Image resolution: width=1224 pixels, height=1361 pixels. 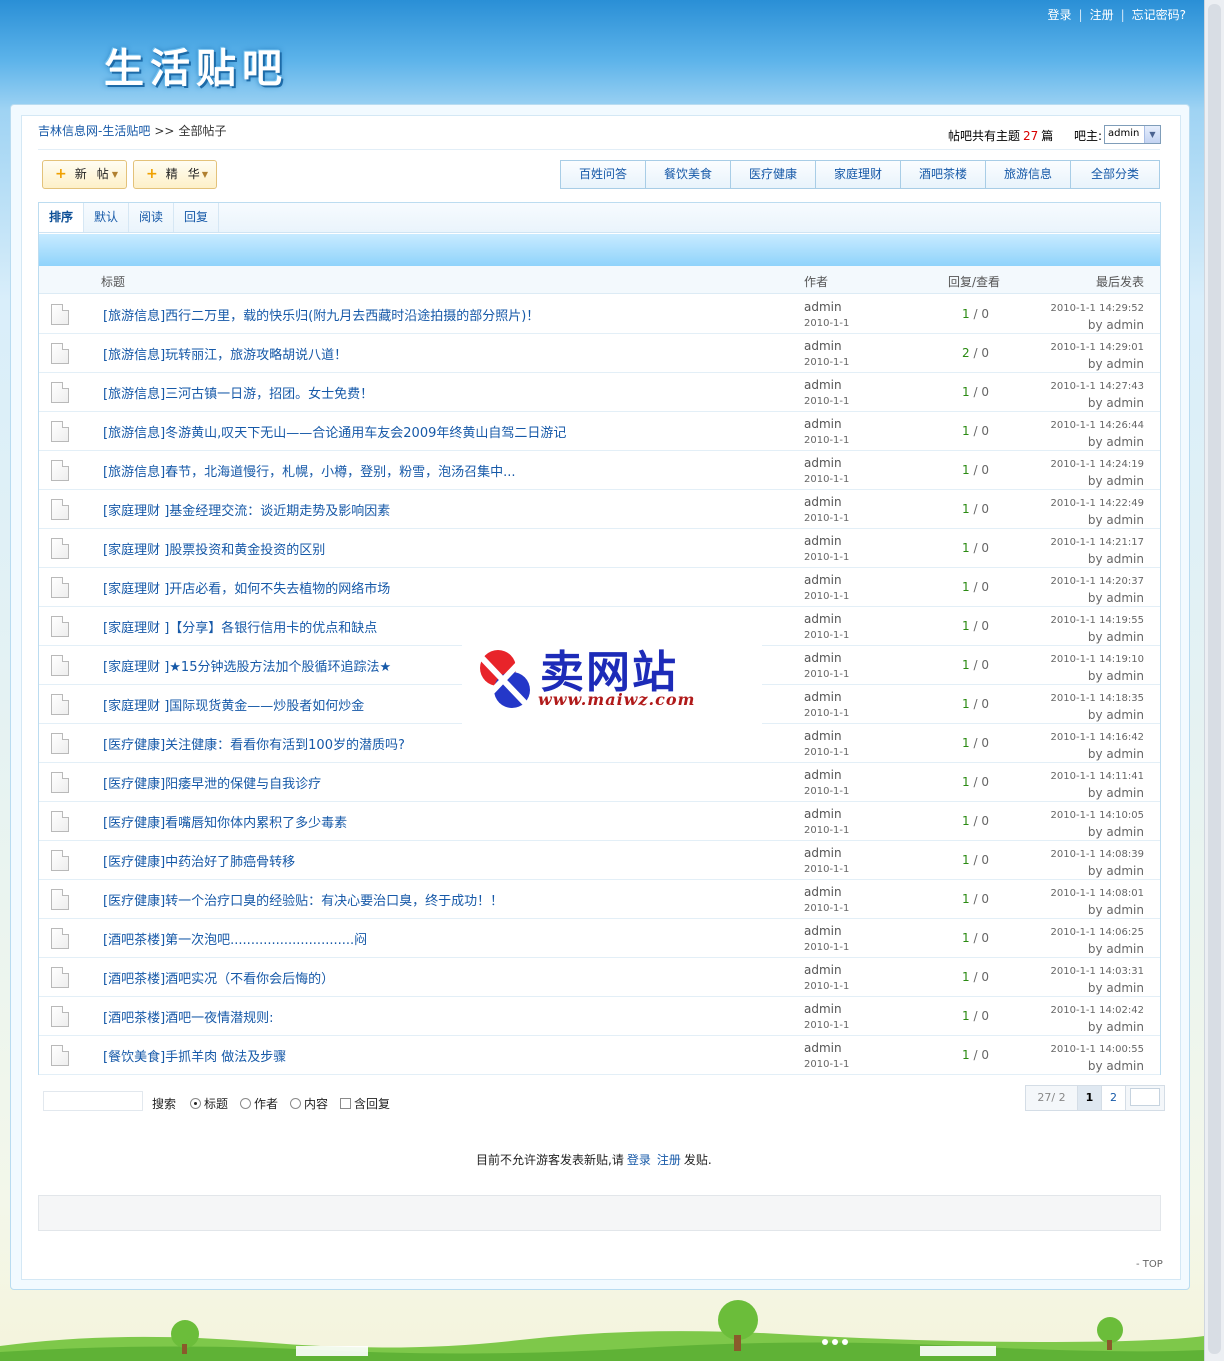 I want to click on forgot-password-link: 忘记密码?, so click(x=1159, y=15).